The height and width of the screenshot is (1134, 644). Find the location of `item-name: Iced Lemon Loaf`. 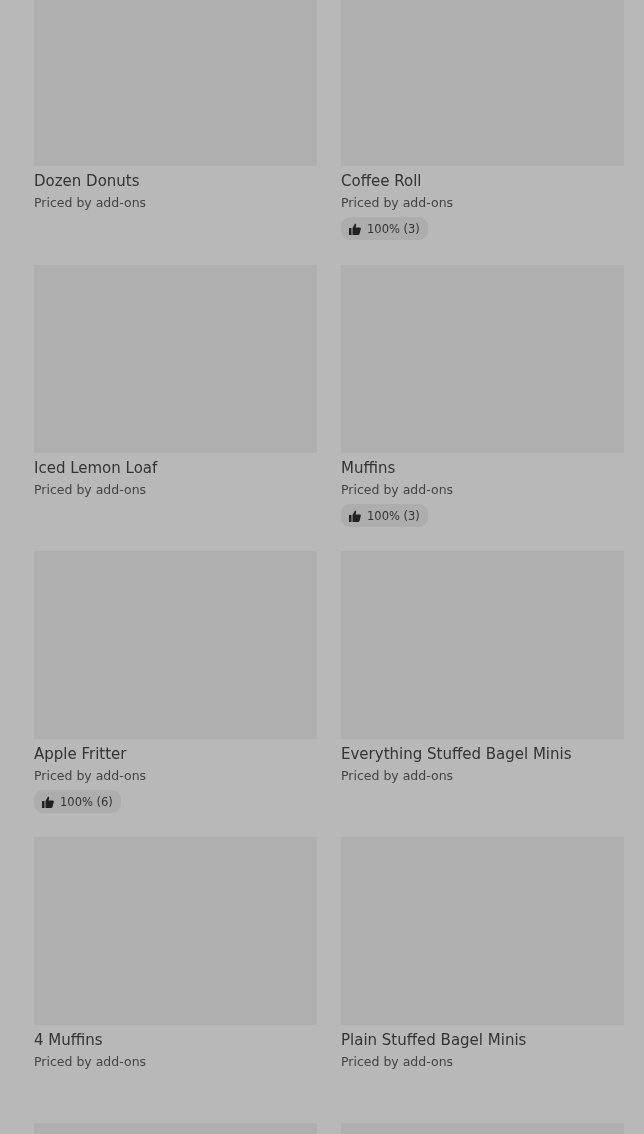

item-name: Iced Lemon Loaf is located at coordinates (96, 468).